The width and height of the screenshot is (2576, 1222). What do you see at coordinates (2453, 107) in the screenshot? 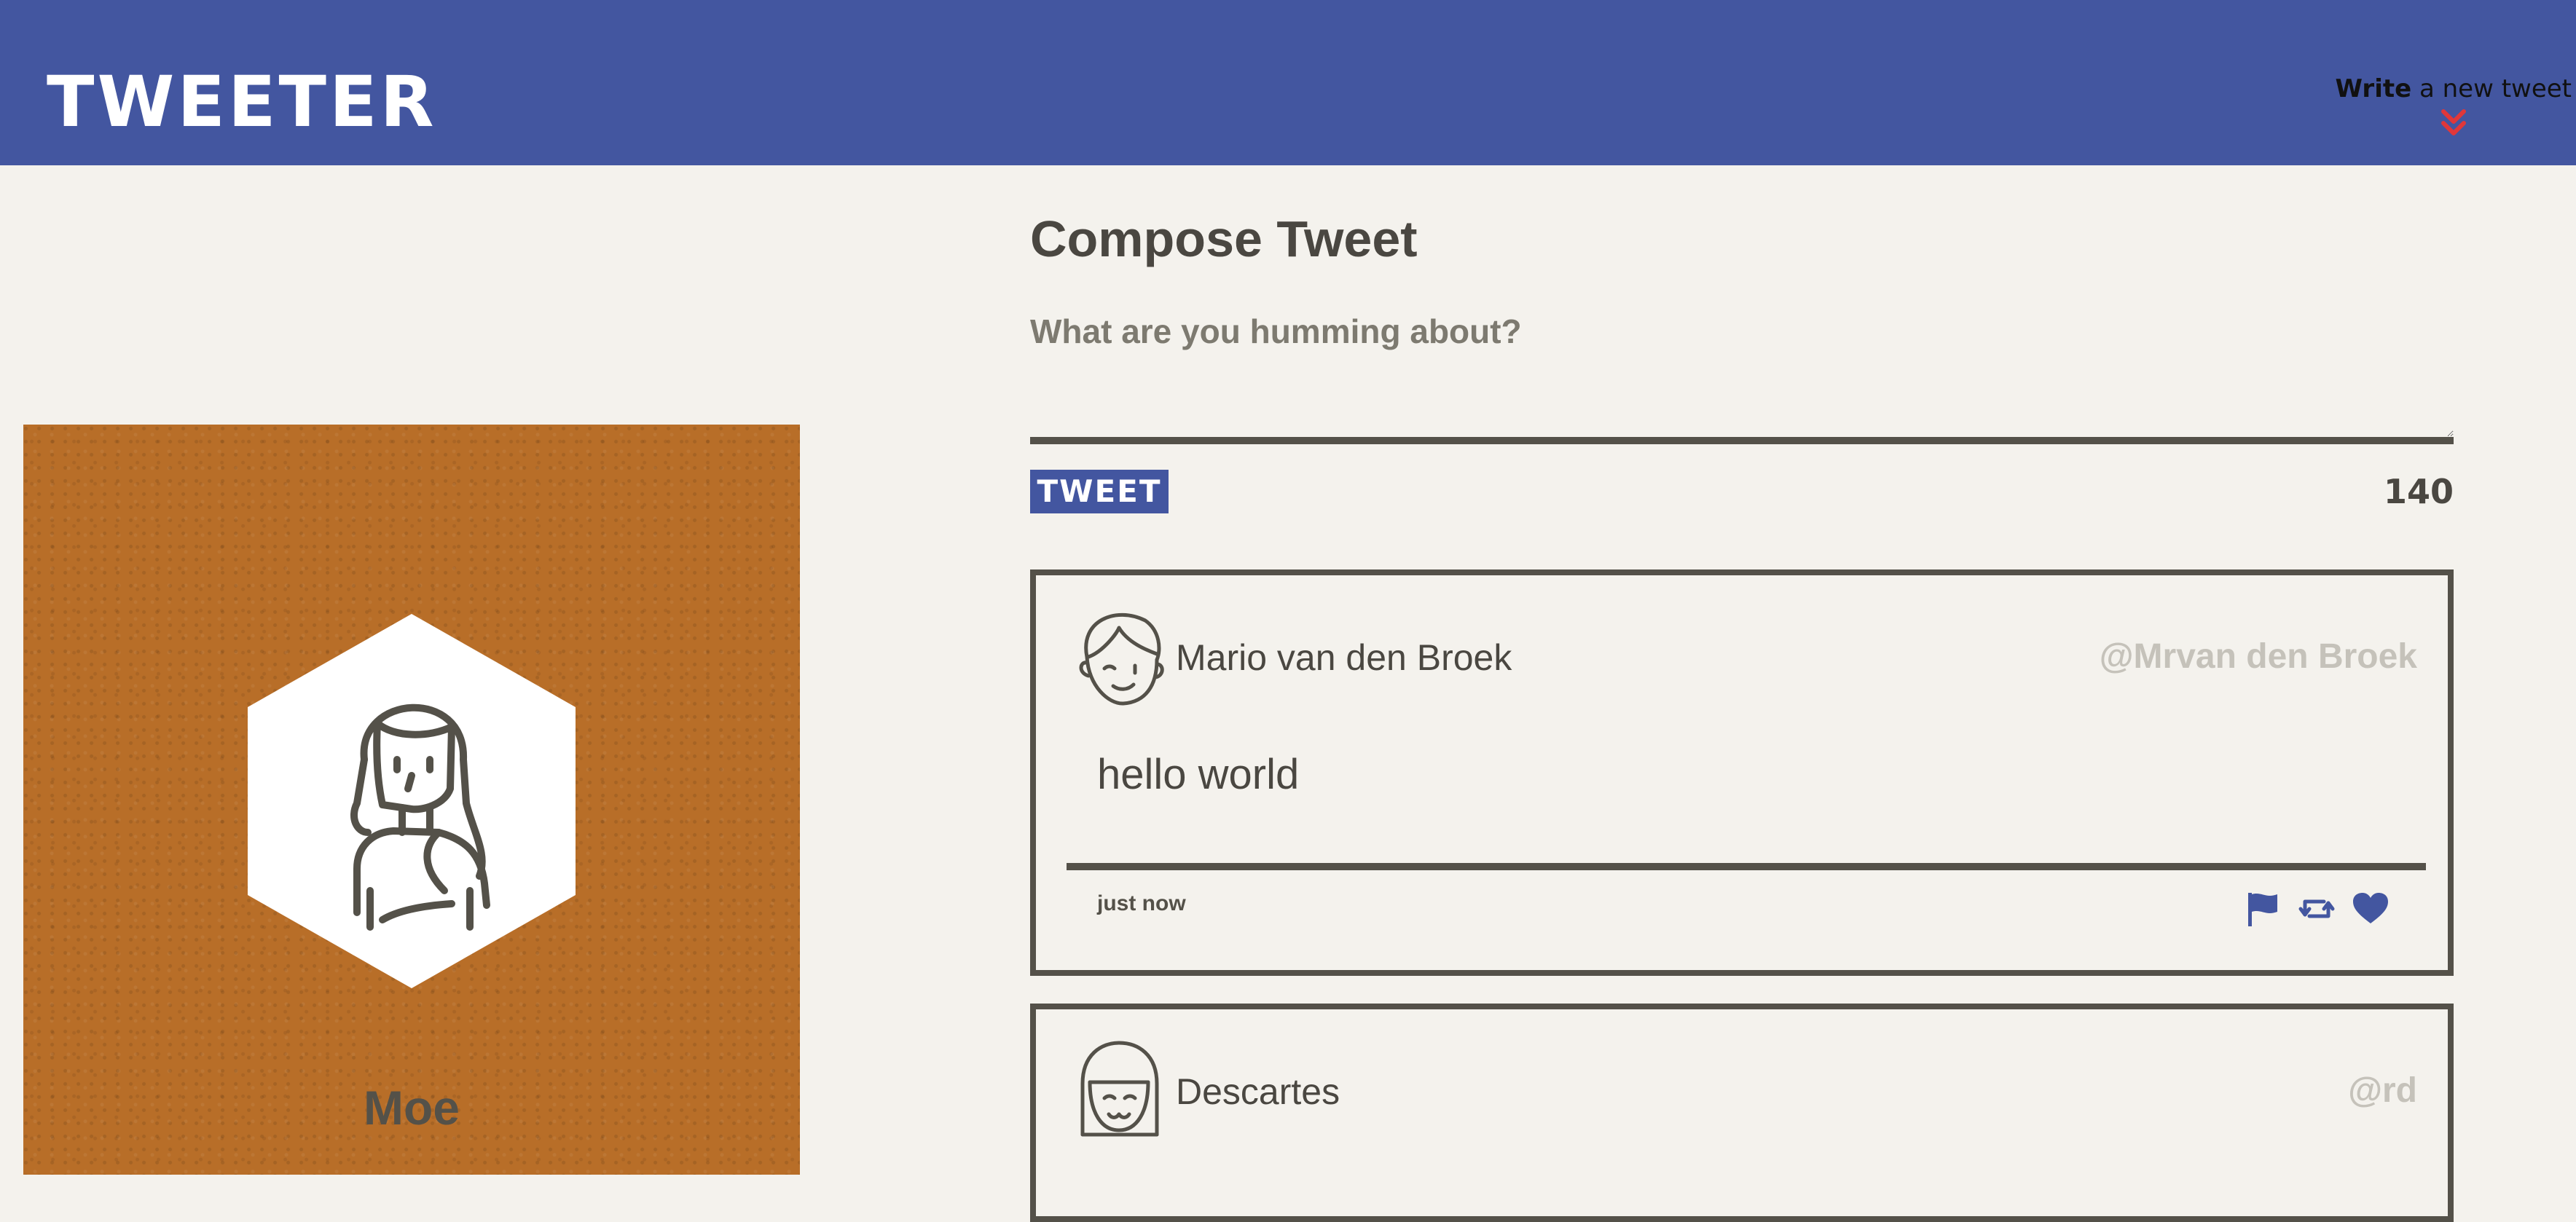
I see `write-new-tweet-link: Write a new tweet` at bounding box center [2453, 107].